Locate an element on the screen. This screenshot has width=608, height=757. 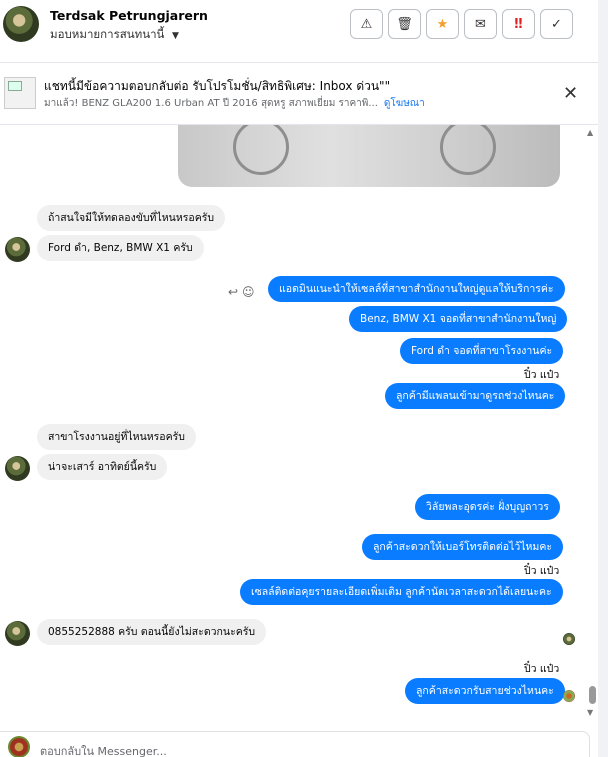
outgoing-message: ลูกค้าสะดวกรับสายช่วงไหนคะ is located at coordinates (485, 691).